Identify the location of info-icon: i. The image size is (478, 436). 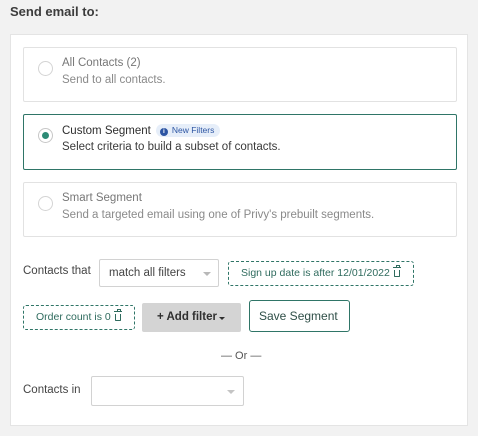
(163, 132).